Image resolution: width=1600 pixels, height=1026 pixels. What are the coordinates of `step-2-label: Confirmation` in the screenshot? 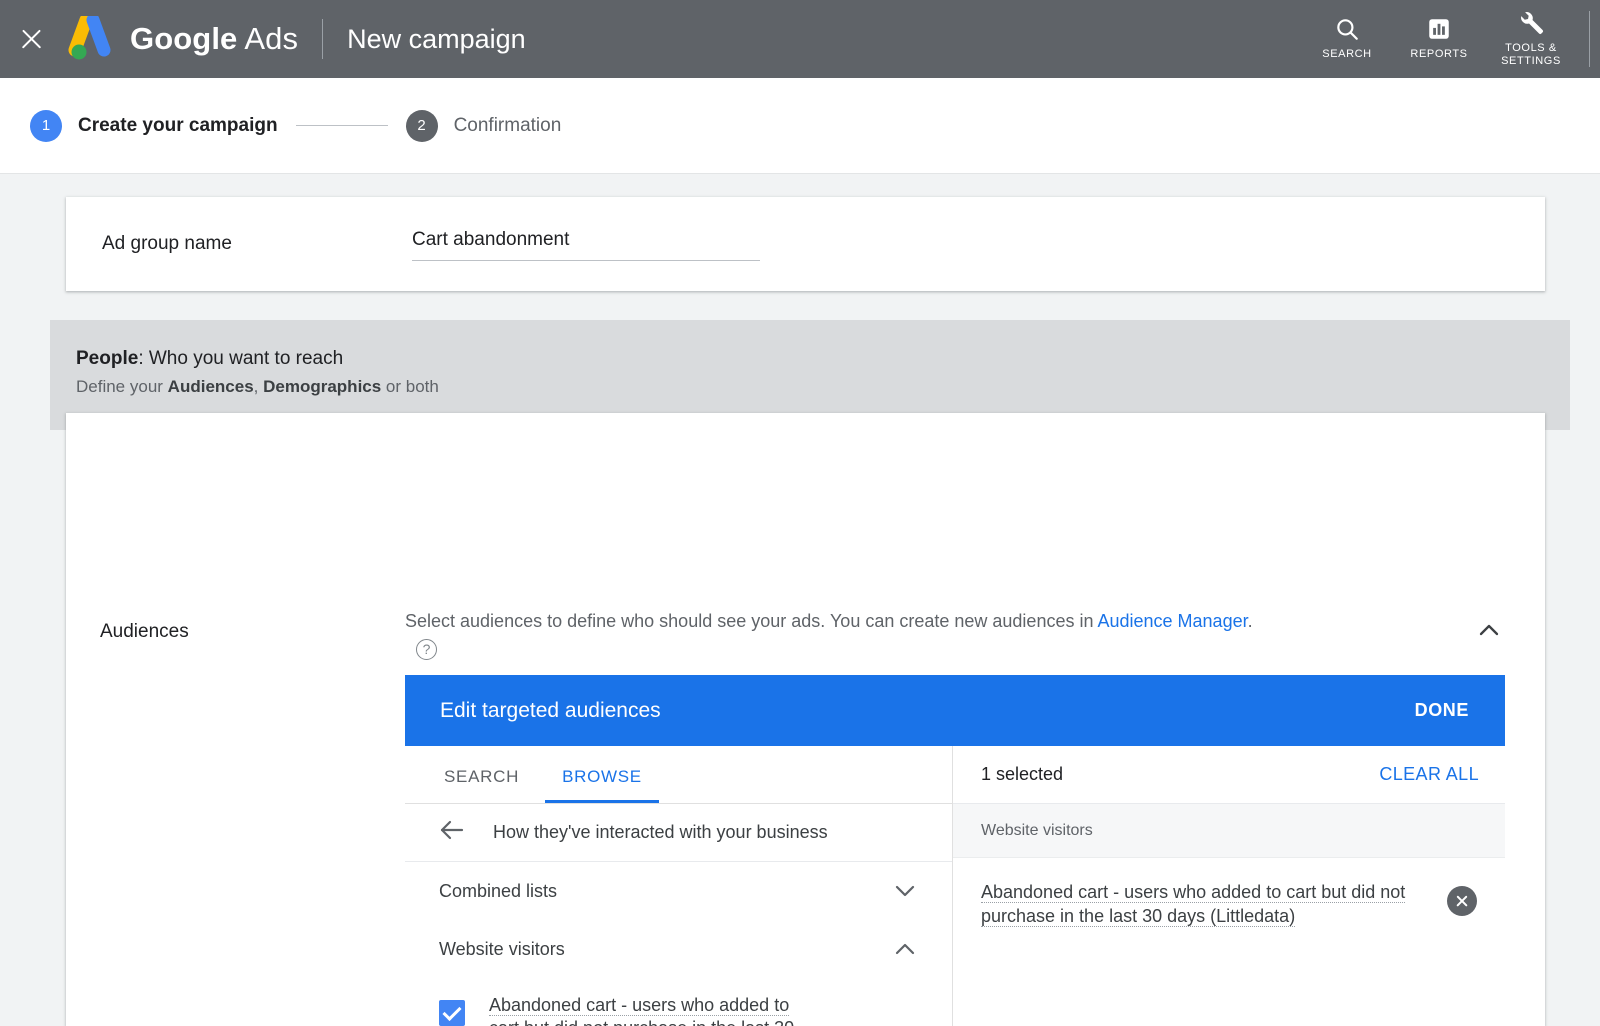 It's located at (507, 125).